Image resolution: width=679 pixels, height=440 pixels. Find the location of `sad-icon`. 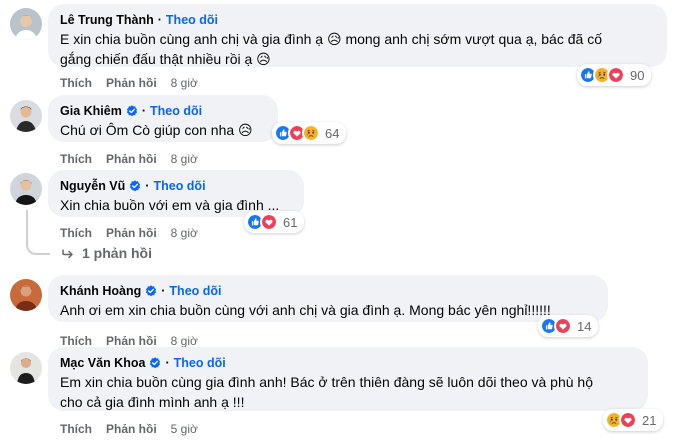

sad-icon is located at coordinates (311, 133).